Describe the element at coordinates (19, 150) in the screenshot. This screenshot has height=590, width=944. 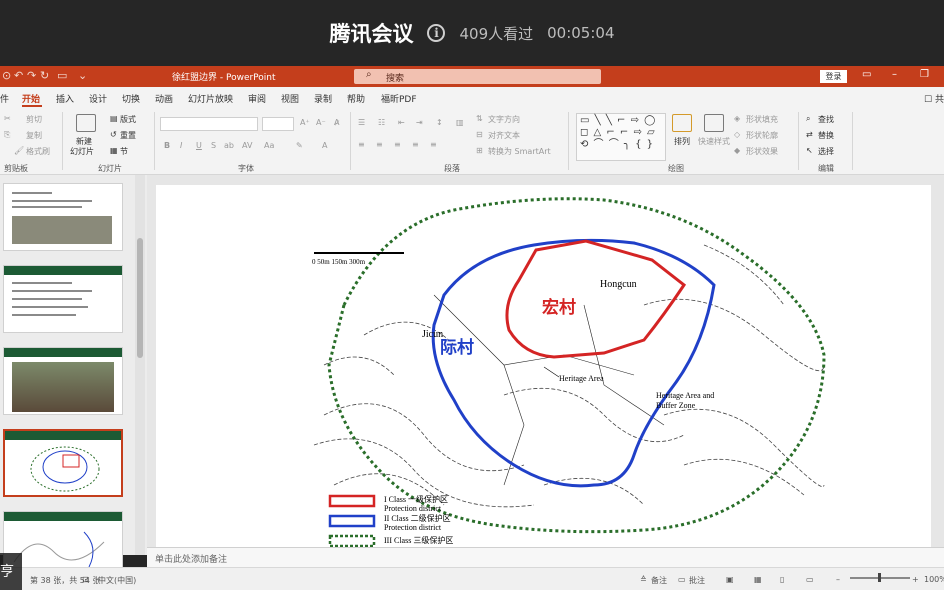
I see `format-painter-icon: 🖌` at that location.